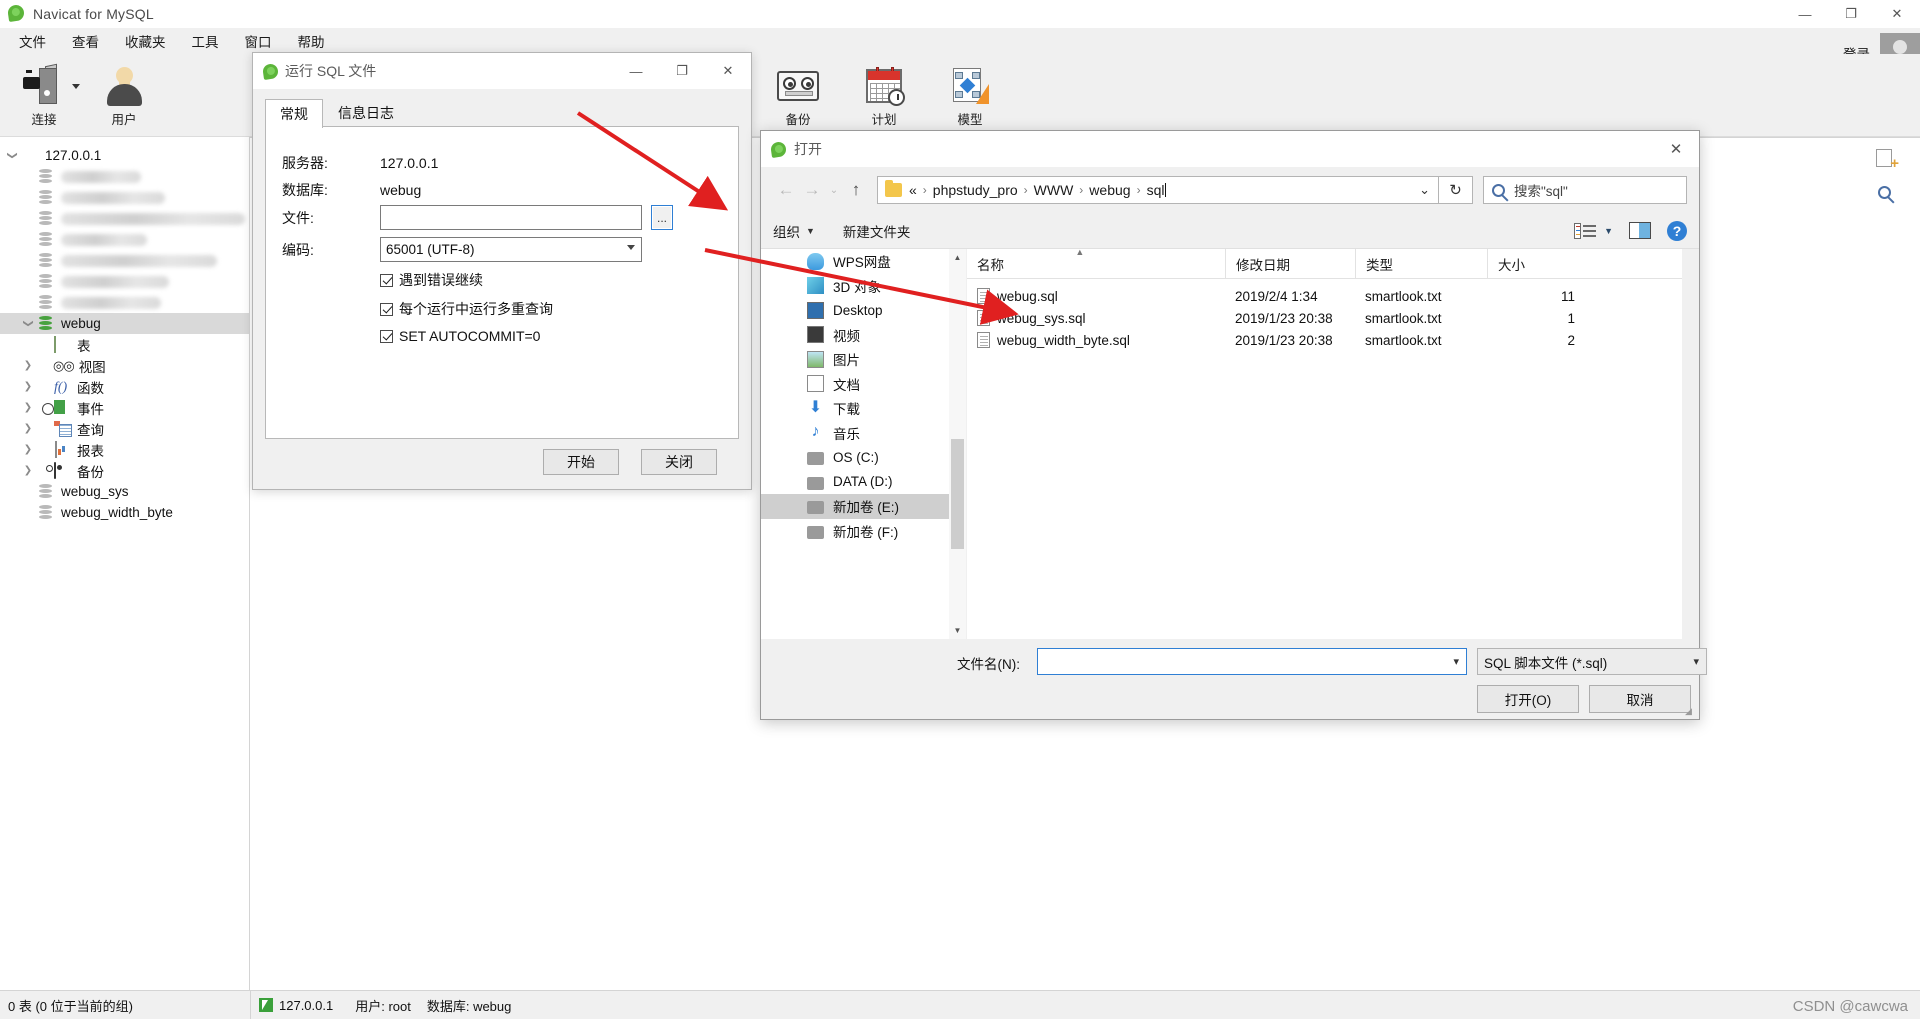 The height and width of the screenshot is (1019, 1920). What do you see at coordinates (581, 462) in the screenshot?
I see `start-button: 开始` at bounding box center [581, 462].